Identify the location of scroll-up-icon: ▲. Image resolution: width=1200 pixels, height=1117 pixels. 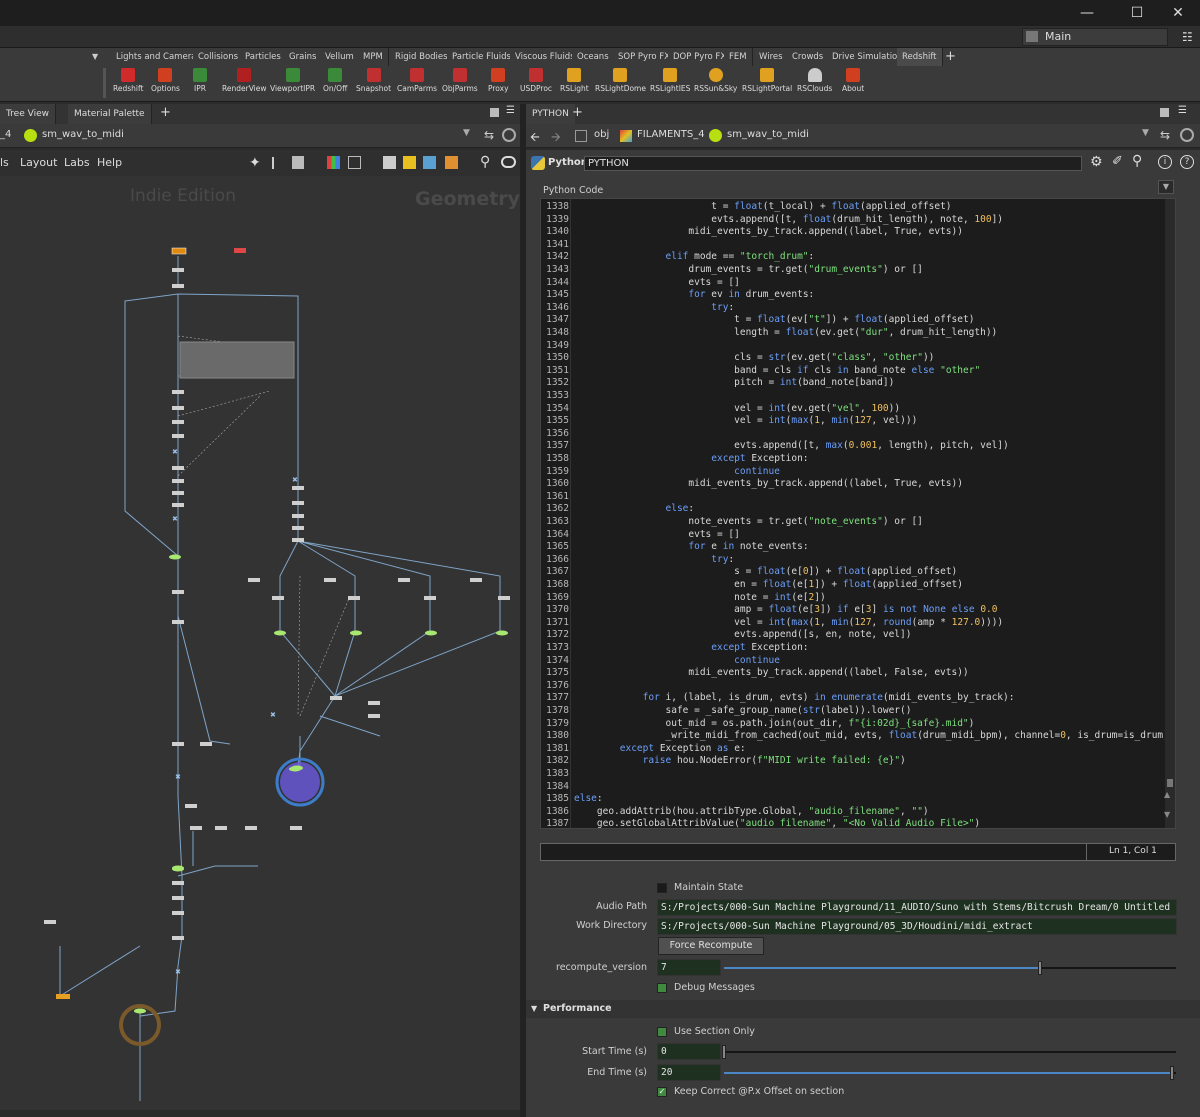
(1167, 794).